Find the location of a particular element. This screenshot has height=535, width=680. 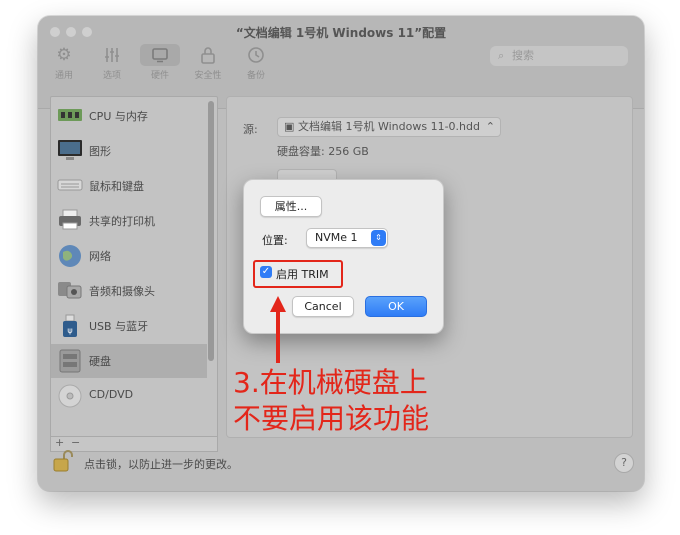

annotation-arrow-head is located at coordinates (278, 304).